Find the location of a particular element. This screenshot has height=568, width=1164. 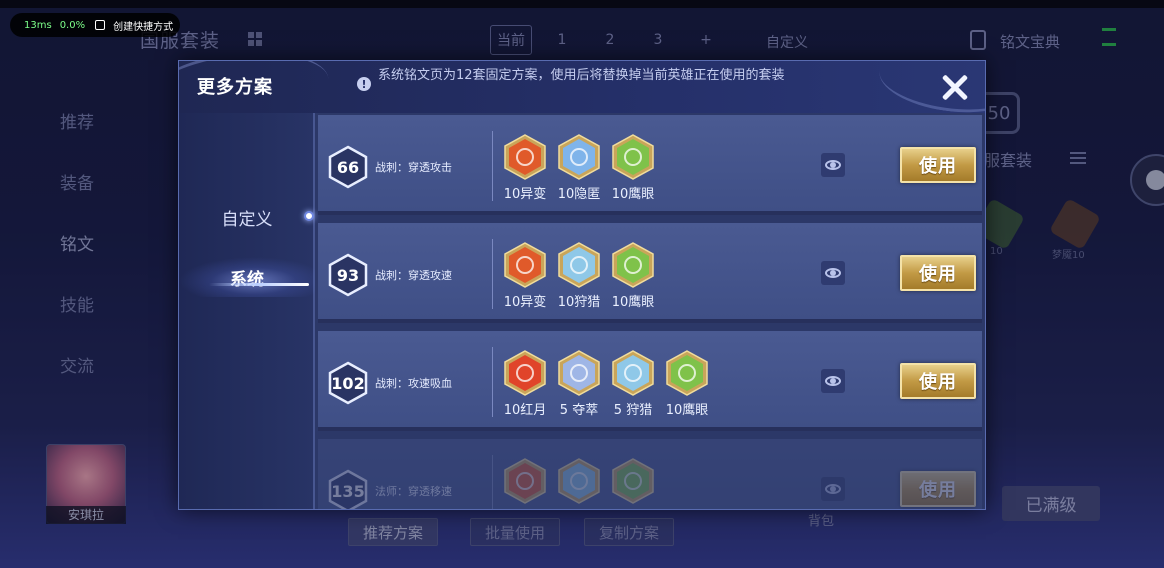

level-hexagon: 93 is located at coordinates (348, 275).